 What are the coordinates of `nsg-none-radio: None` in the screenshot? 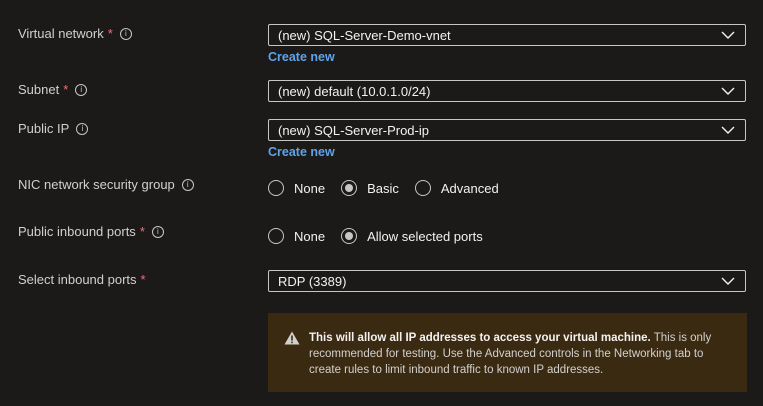 It's located at (296, 188).